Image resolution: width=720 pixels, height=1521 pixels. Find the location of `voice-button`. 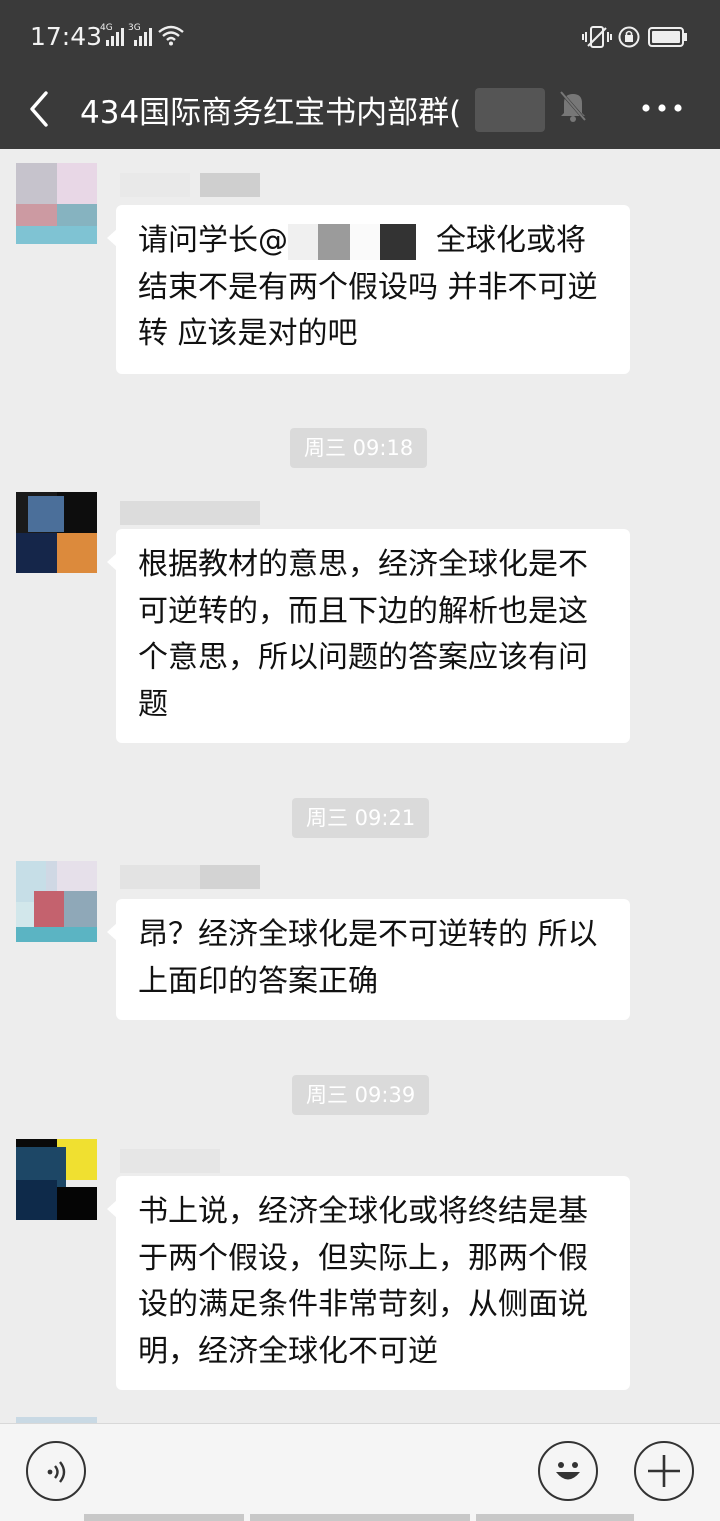

voice-button is located at coordinates (56, 1471).